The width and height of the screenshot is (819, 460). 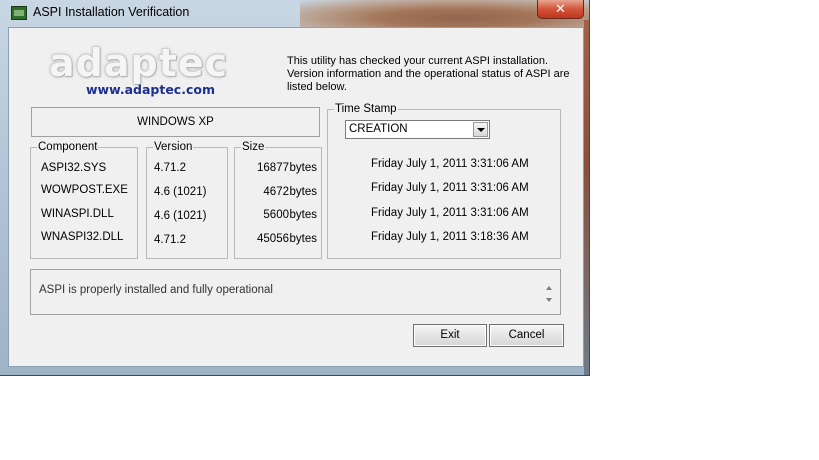 I want to click on component-name: WINASPI.DLL, so click(x=77, y=214).